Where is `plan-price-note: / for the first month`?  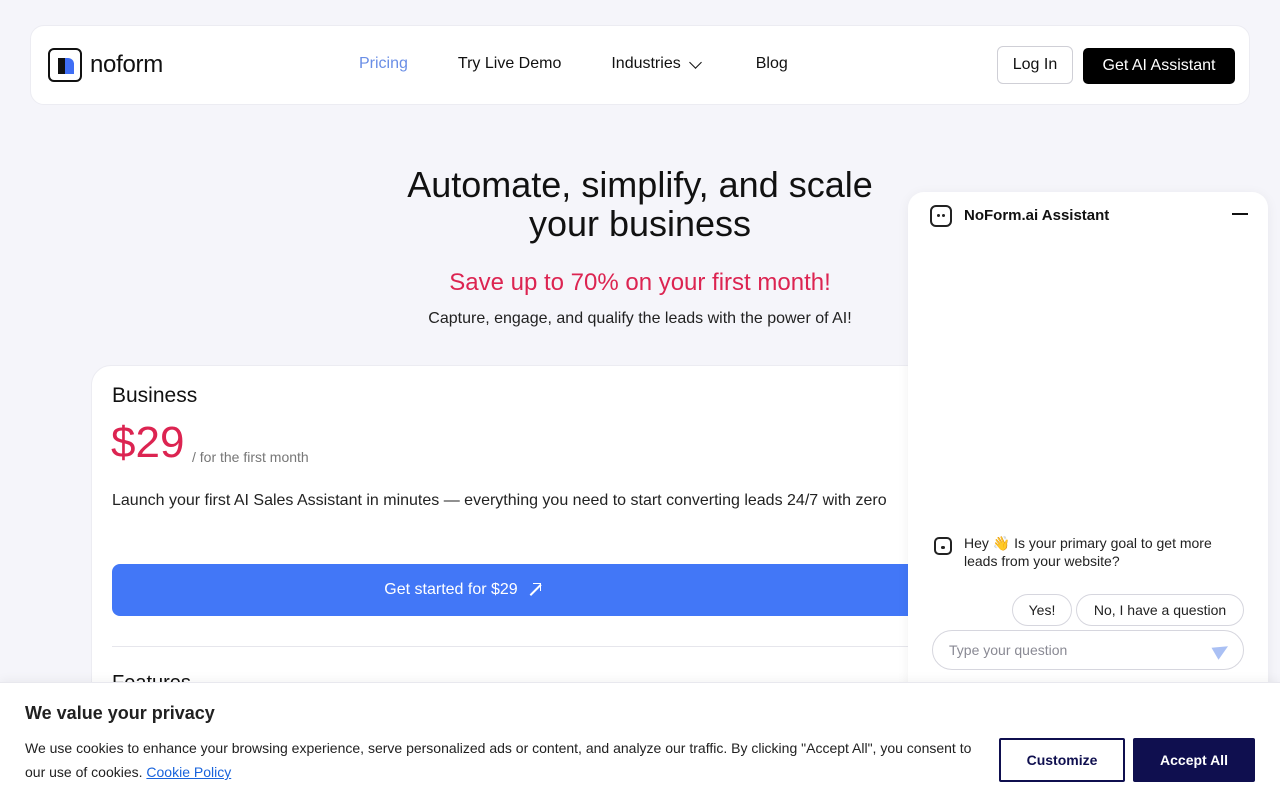 plan-price-note: / for the first month is located at coordinates (250, 457).